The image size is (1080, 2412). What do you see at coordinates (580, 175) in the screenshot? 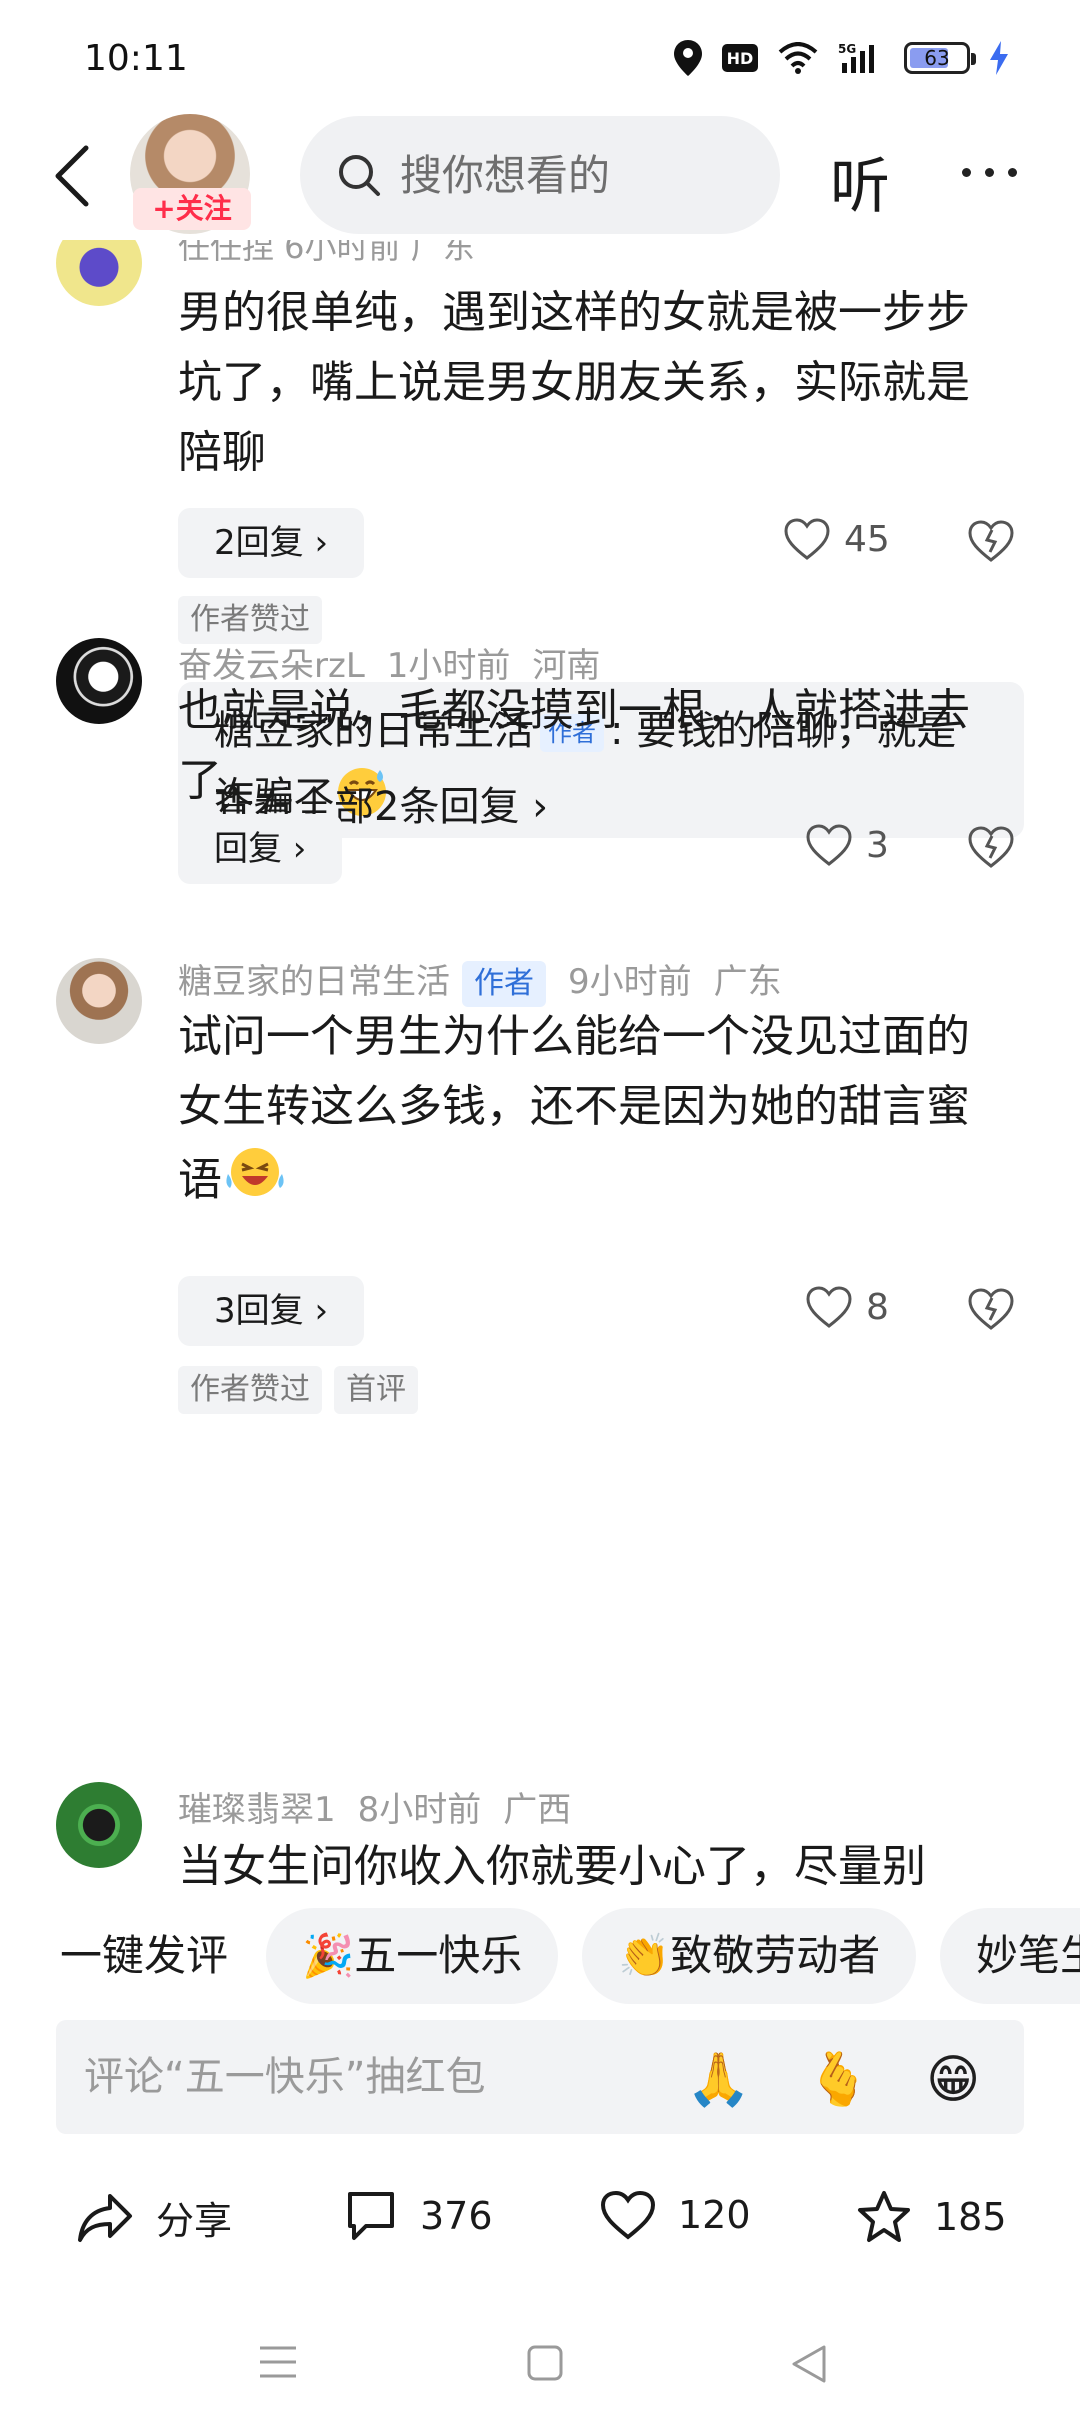
I see `search-input` at bounding box center [580, 175].